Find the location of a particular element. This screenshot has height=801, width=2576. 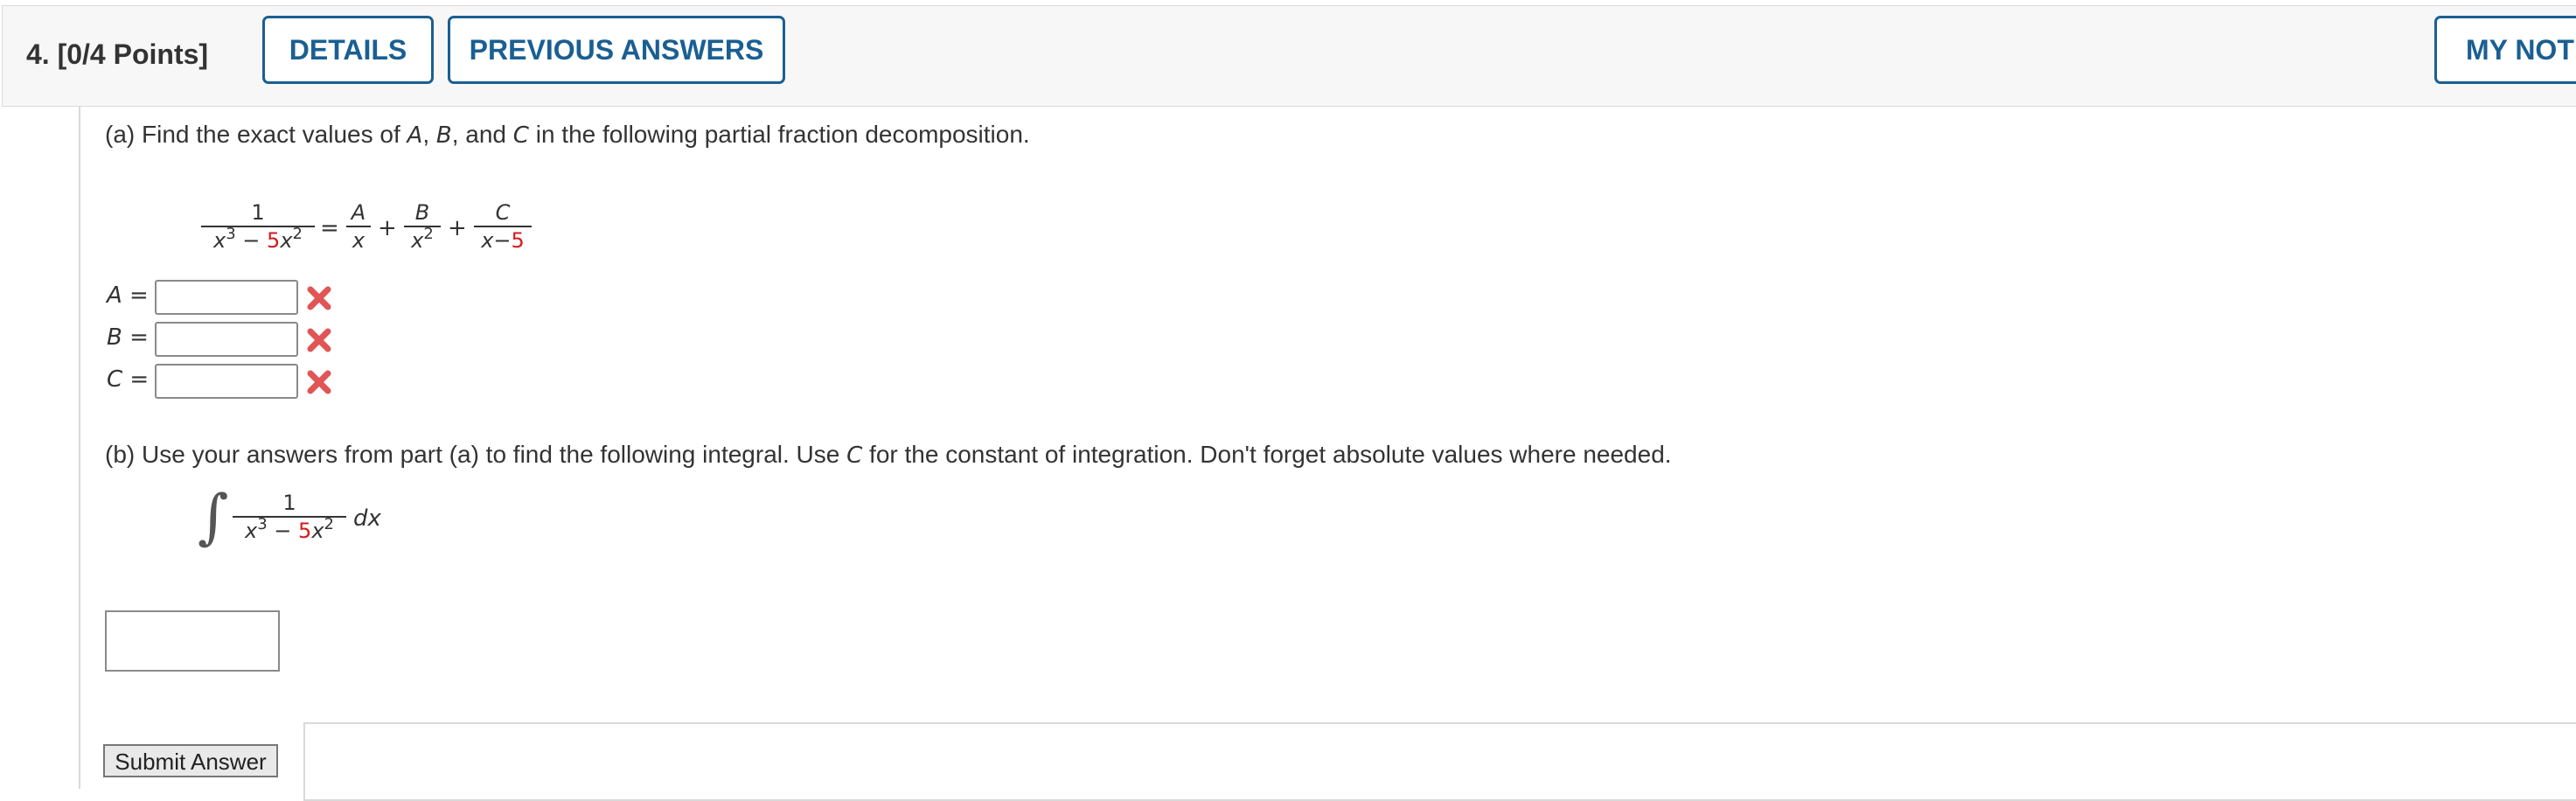

question-title: 4. [0/4 Points] is located at coordinates (117, 54).